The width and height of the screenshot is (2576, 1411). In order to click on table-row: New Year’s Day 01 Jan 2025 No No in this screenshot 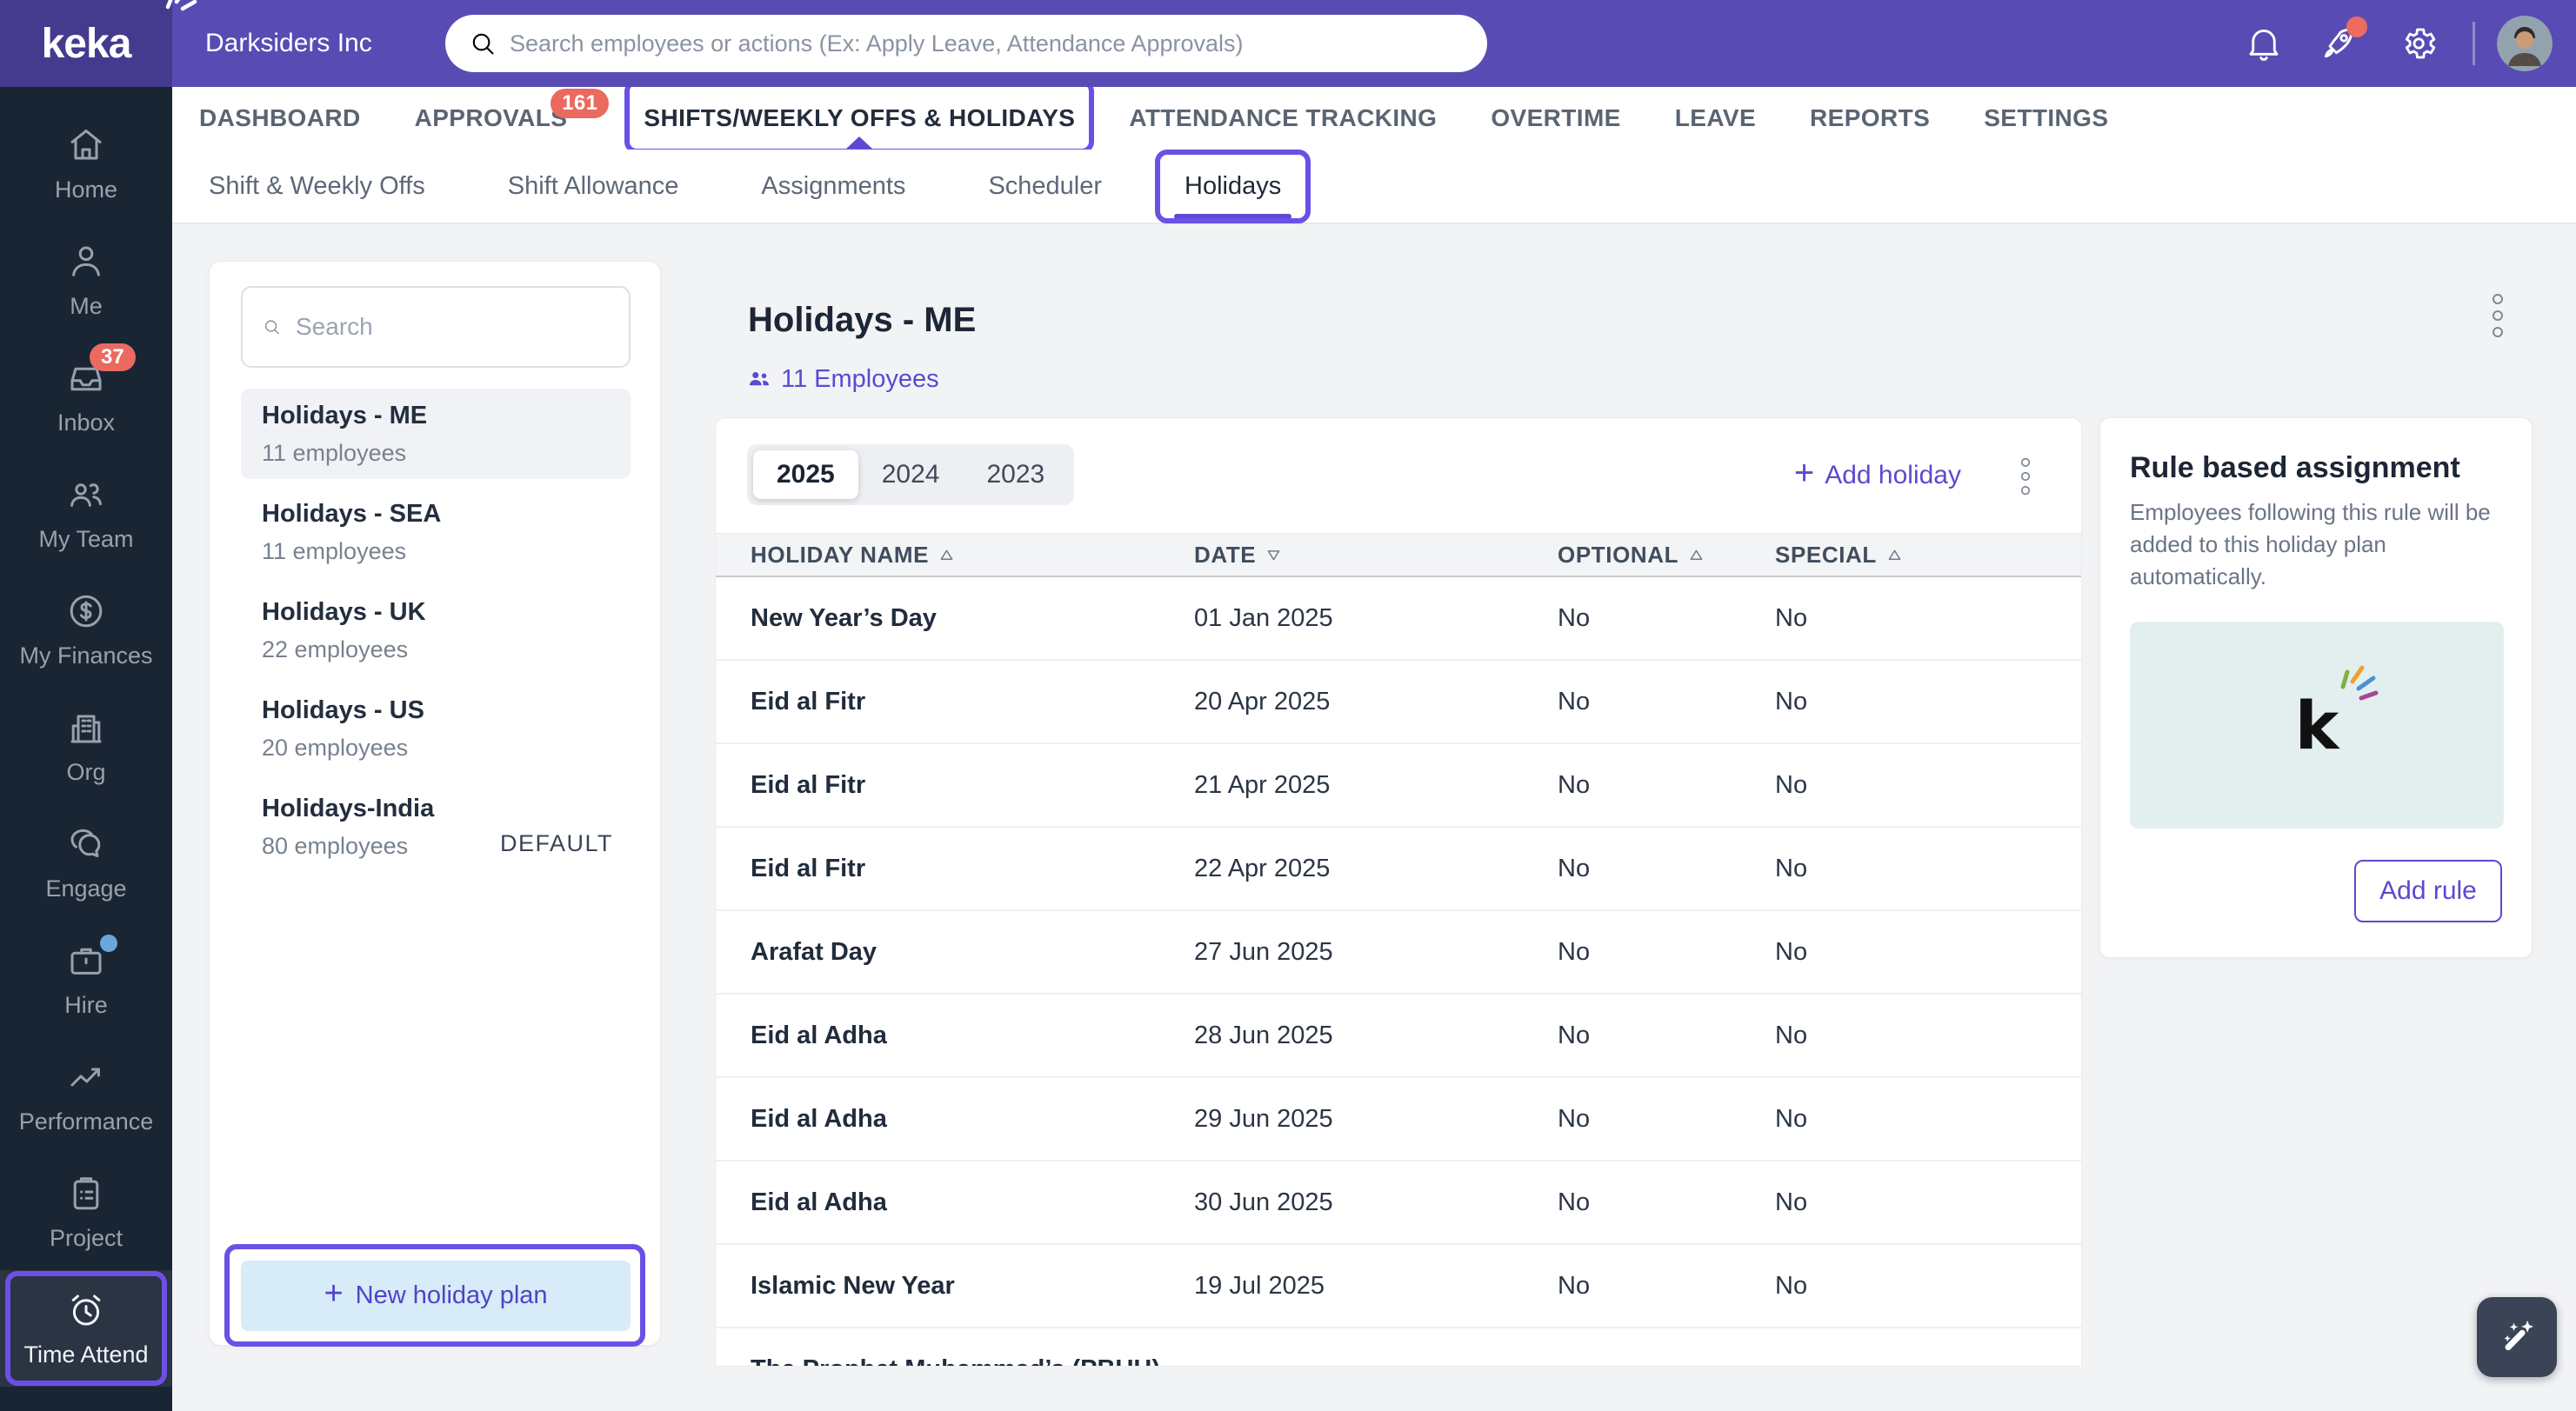, I will do `click(1398, 619)`.